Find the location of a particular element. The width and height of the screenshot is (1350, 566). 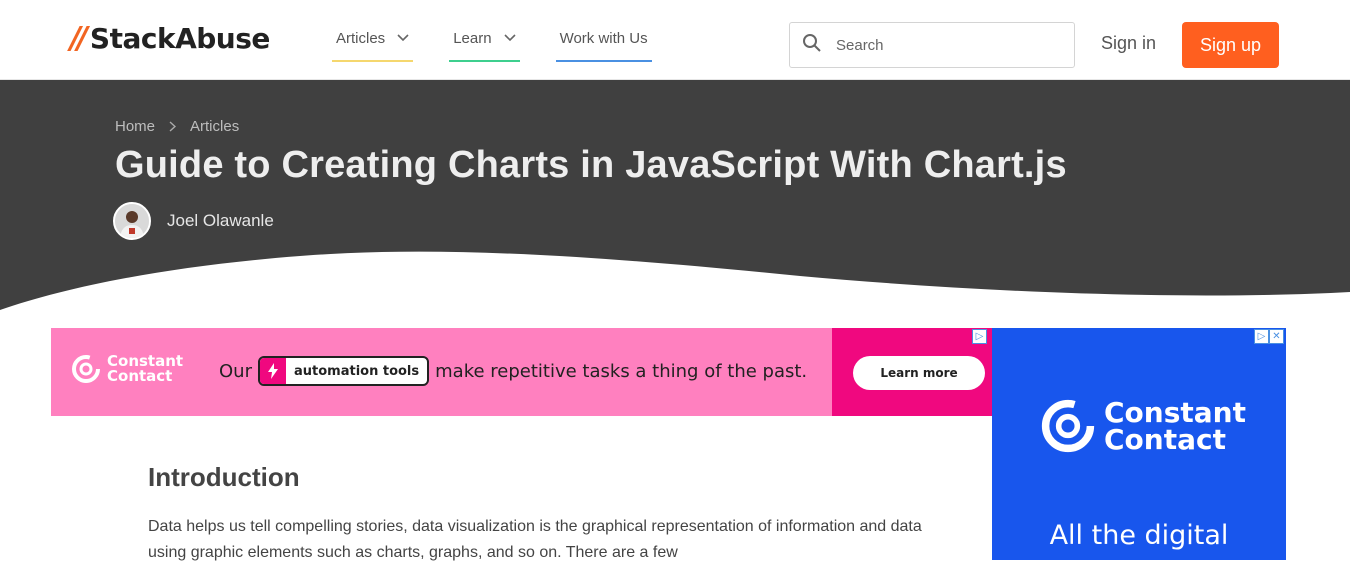

nav-item-label: Articles is located at coordinates (361, 38).